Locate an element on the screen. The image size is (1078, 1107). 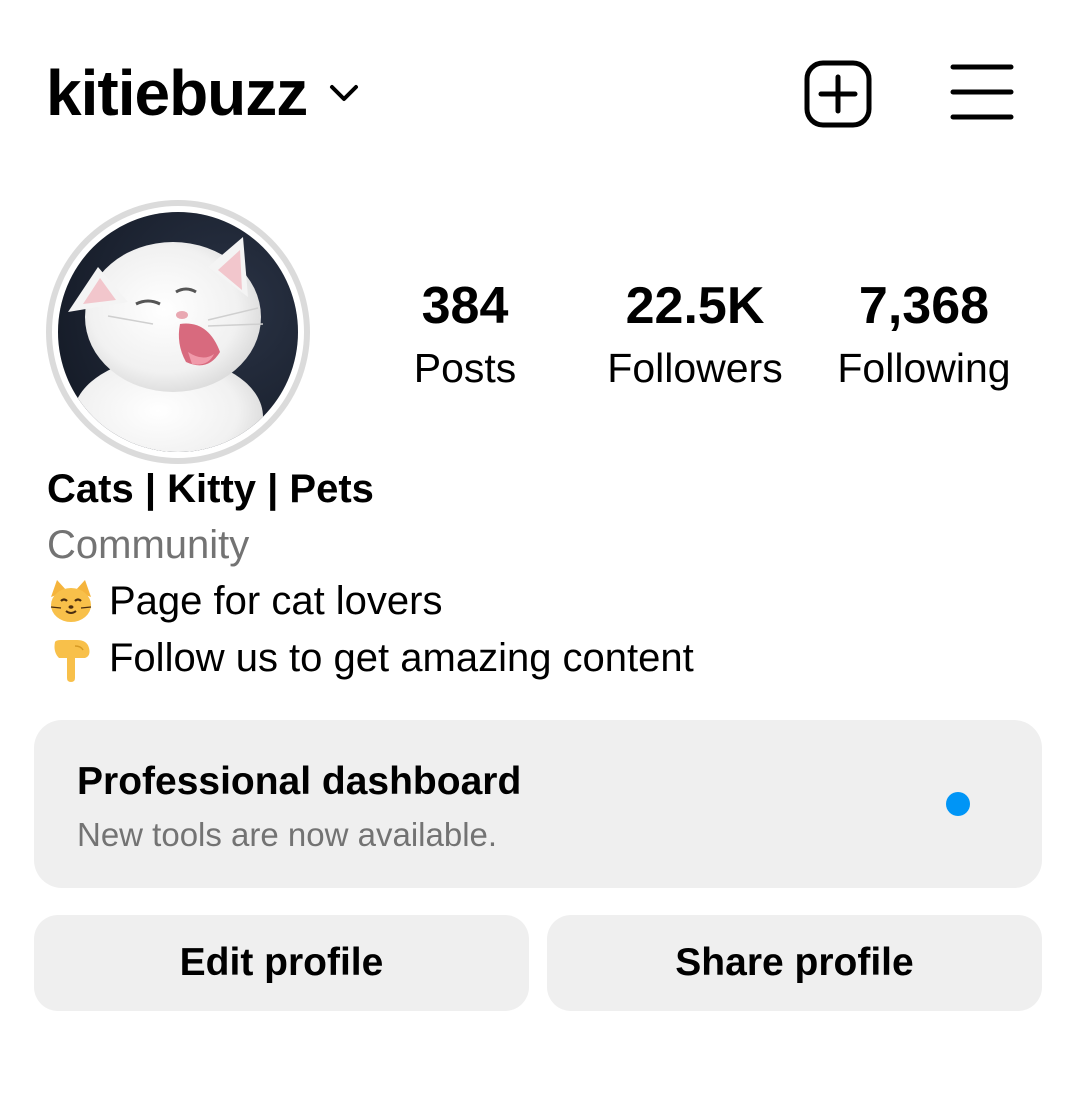
account-switcher: kitiebuzz is located at coordinates (203, 93).